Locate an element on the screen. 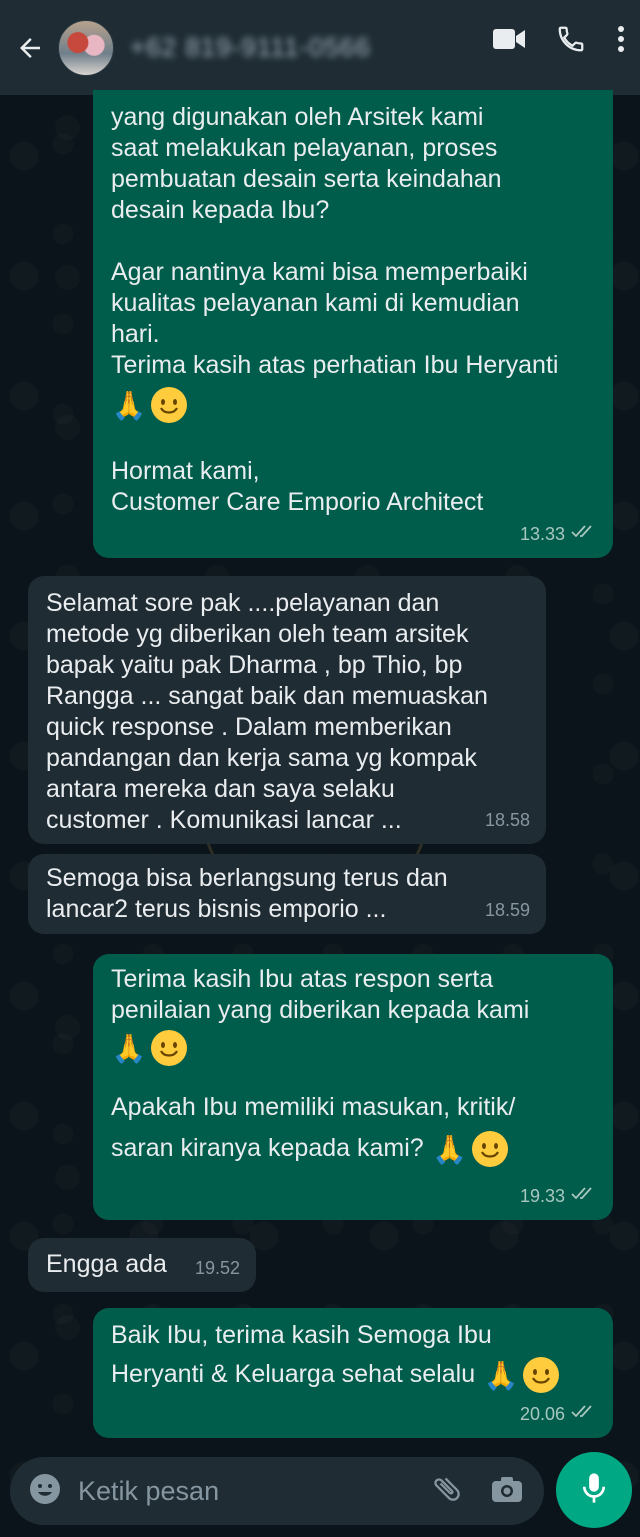 The width and height of the screenshot is (640, 1537). back-arrow-icon is located at coordinates (30, 48).